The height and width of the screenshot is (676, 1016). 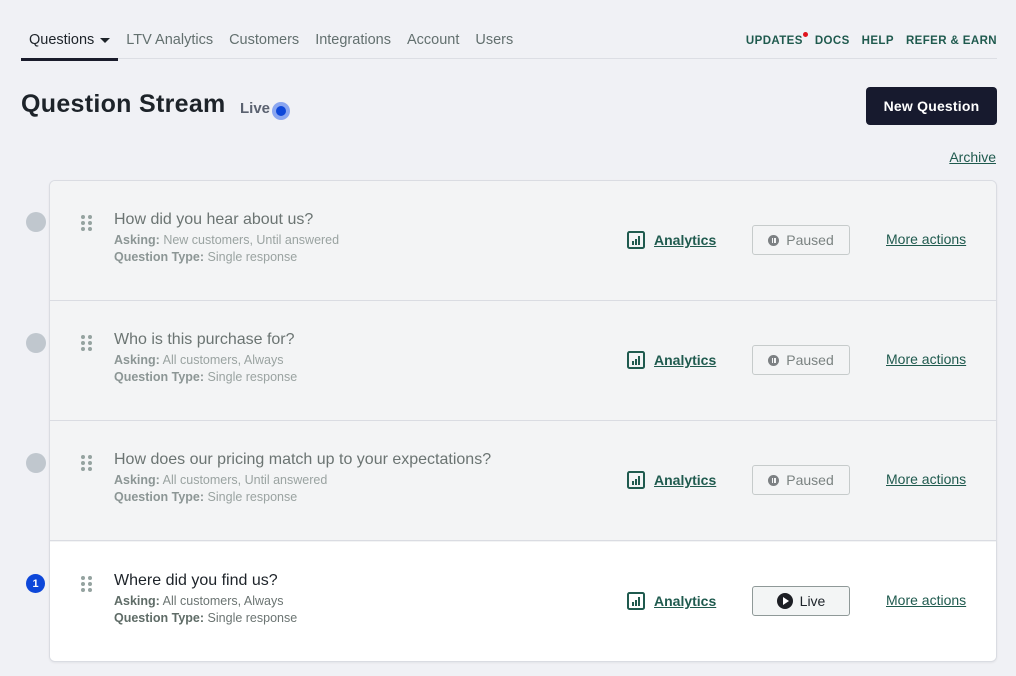 I want to click on status-toggle-button: Live, so click(x=801, y=601).